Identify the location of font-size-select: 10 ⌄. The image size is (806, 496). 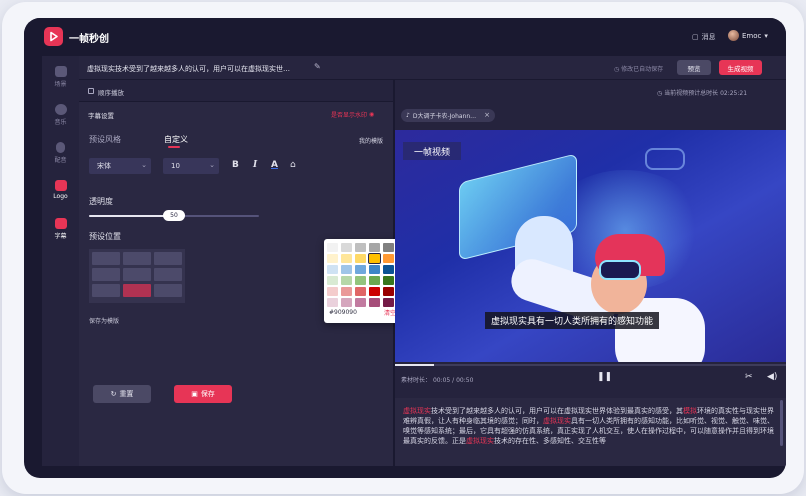
(191, 166).